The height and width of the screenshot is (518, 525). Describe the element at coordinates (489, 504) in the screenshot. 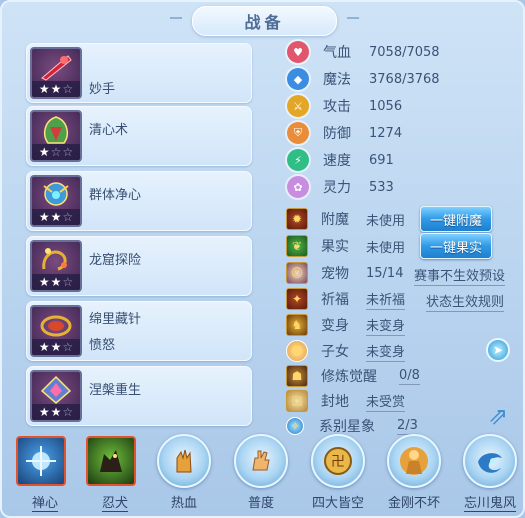

I see `ability-label: 忘川鬼风` at that location.